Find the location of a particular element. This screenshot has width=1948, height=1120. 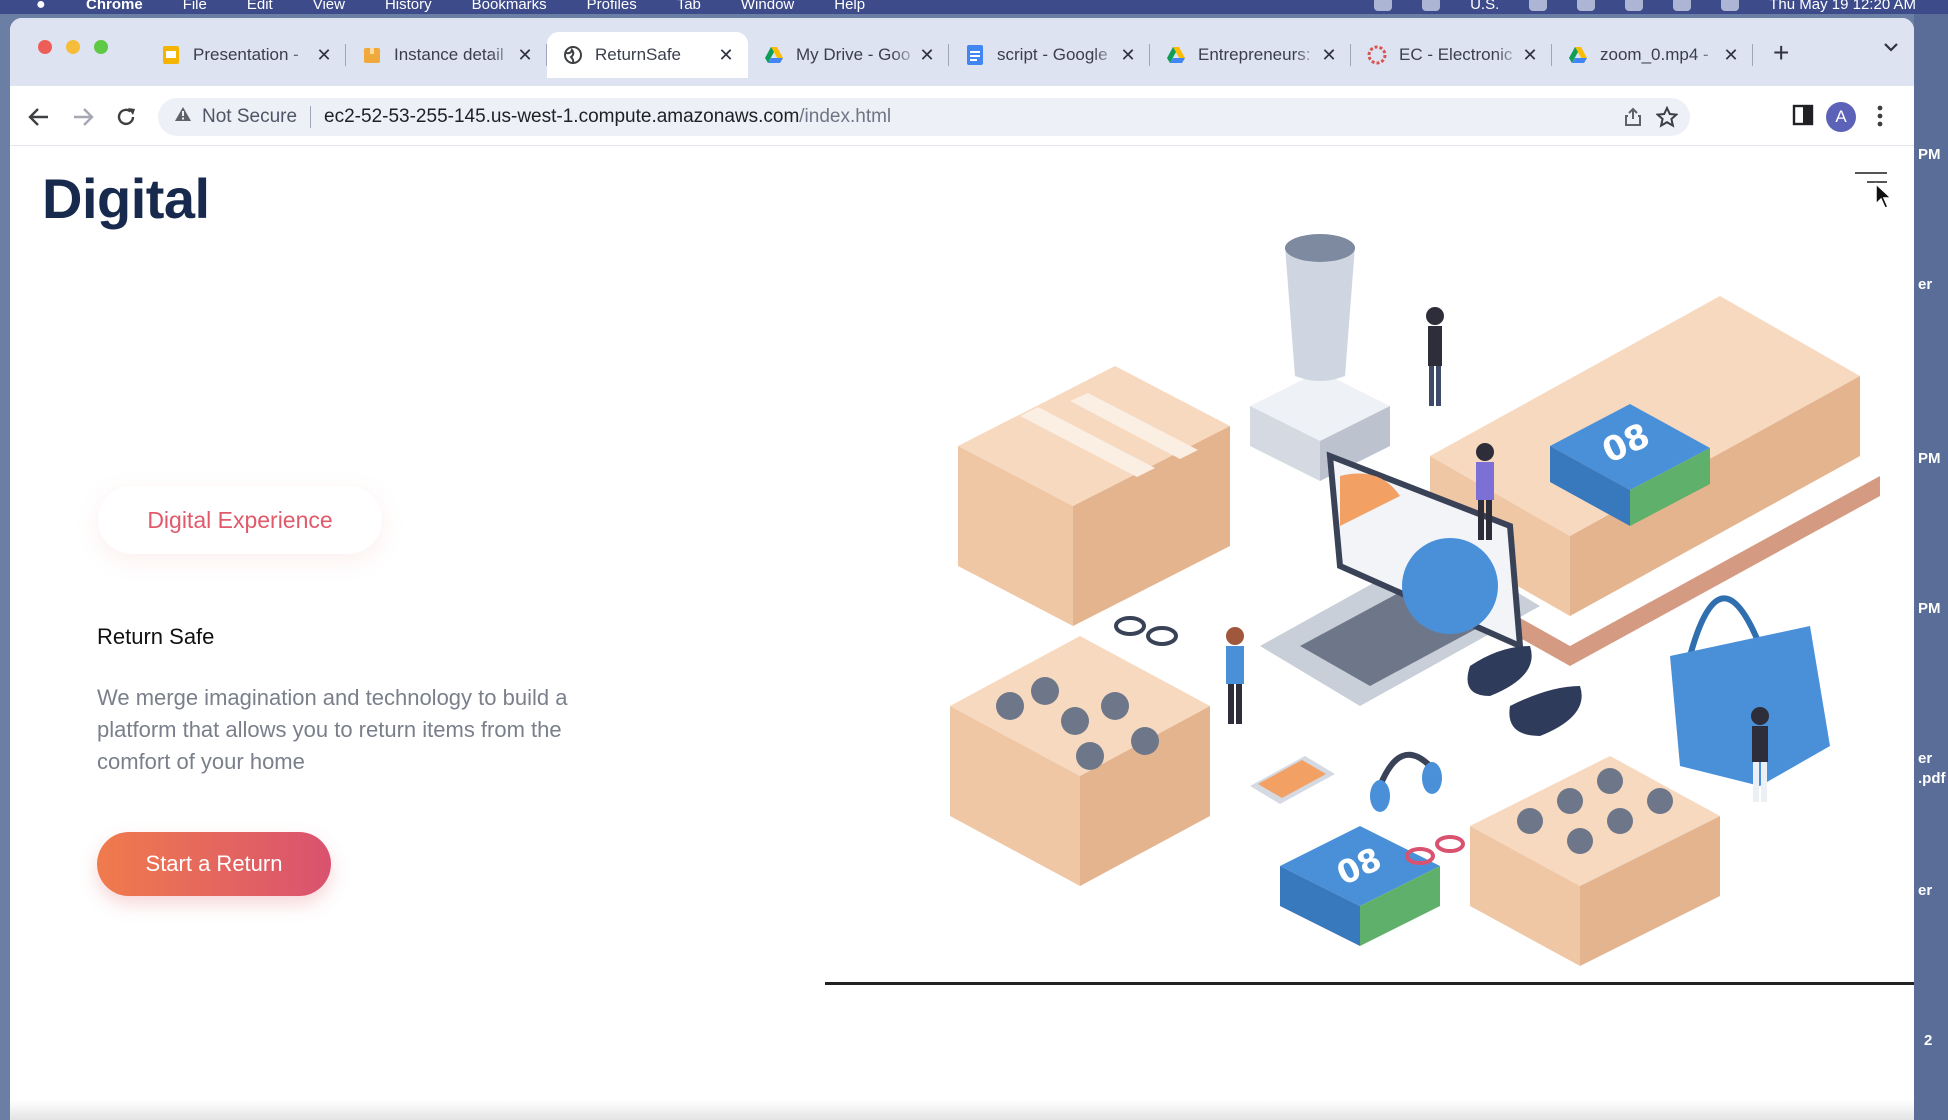

headphones-illustration is located at coordinates (1406, 781).